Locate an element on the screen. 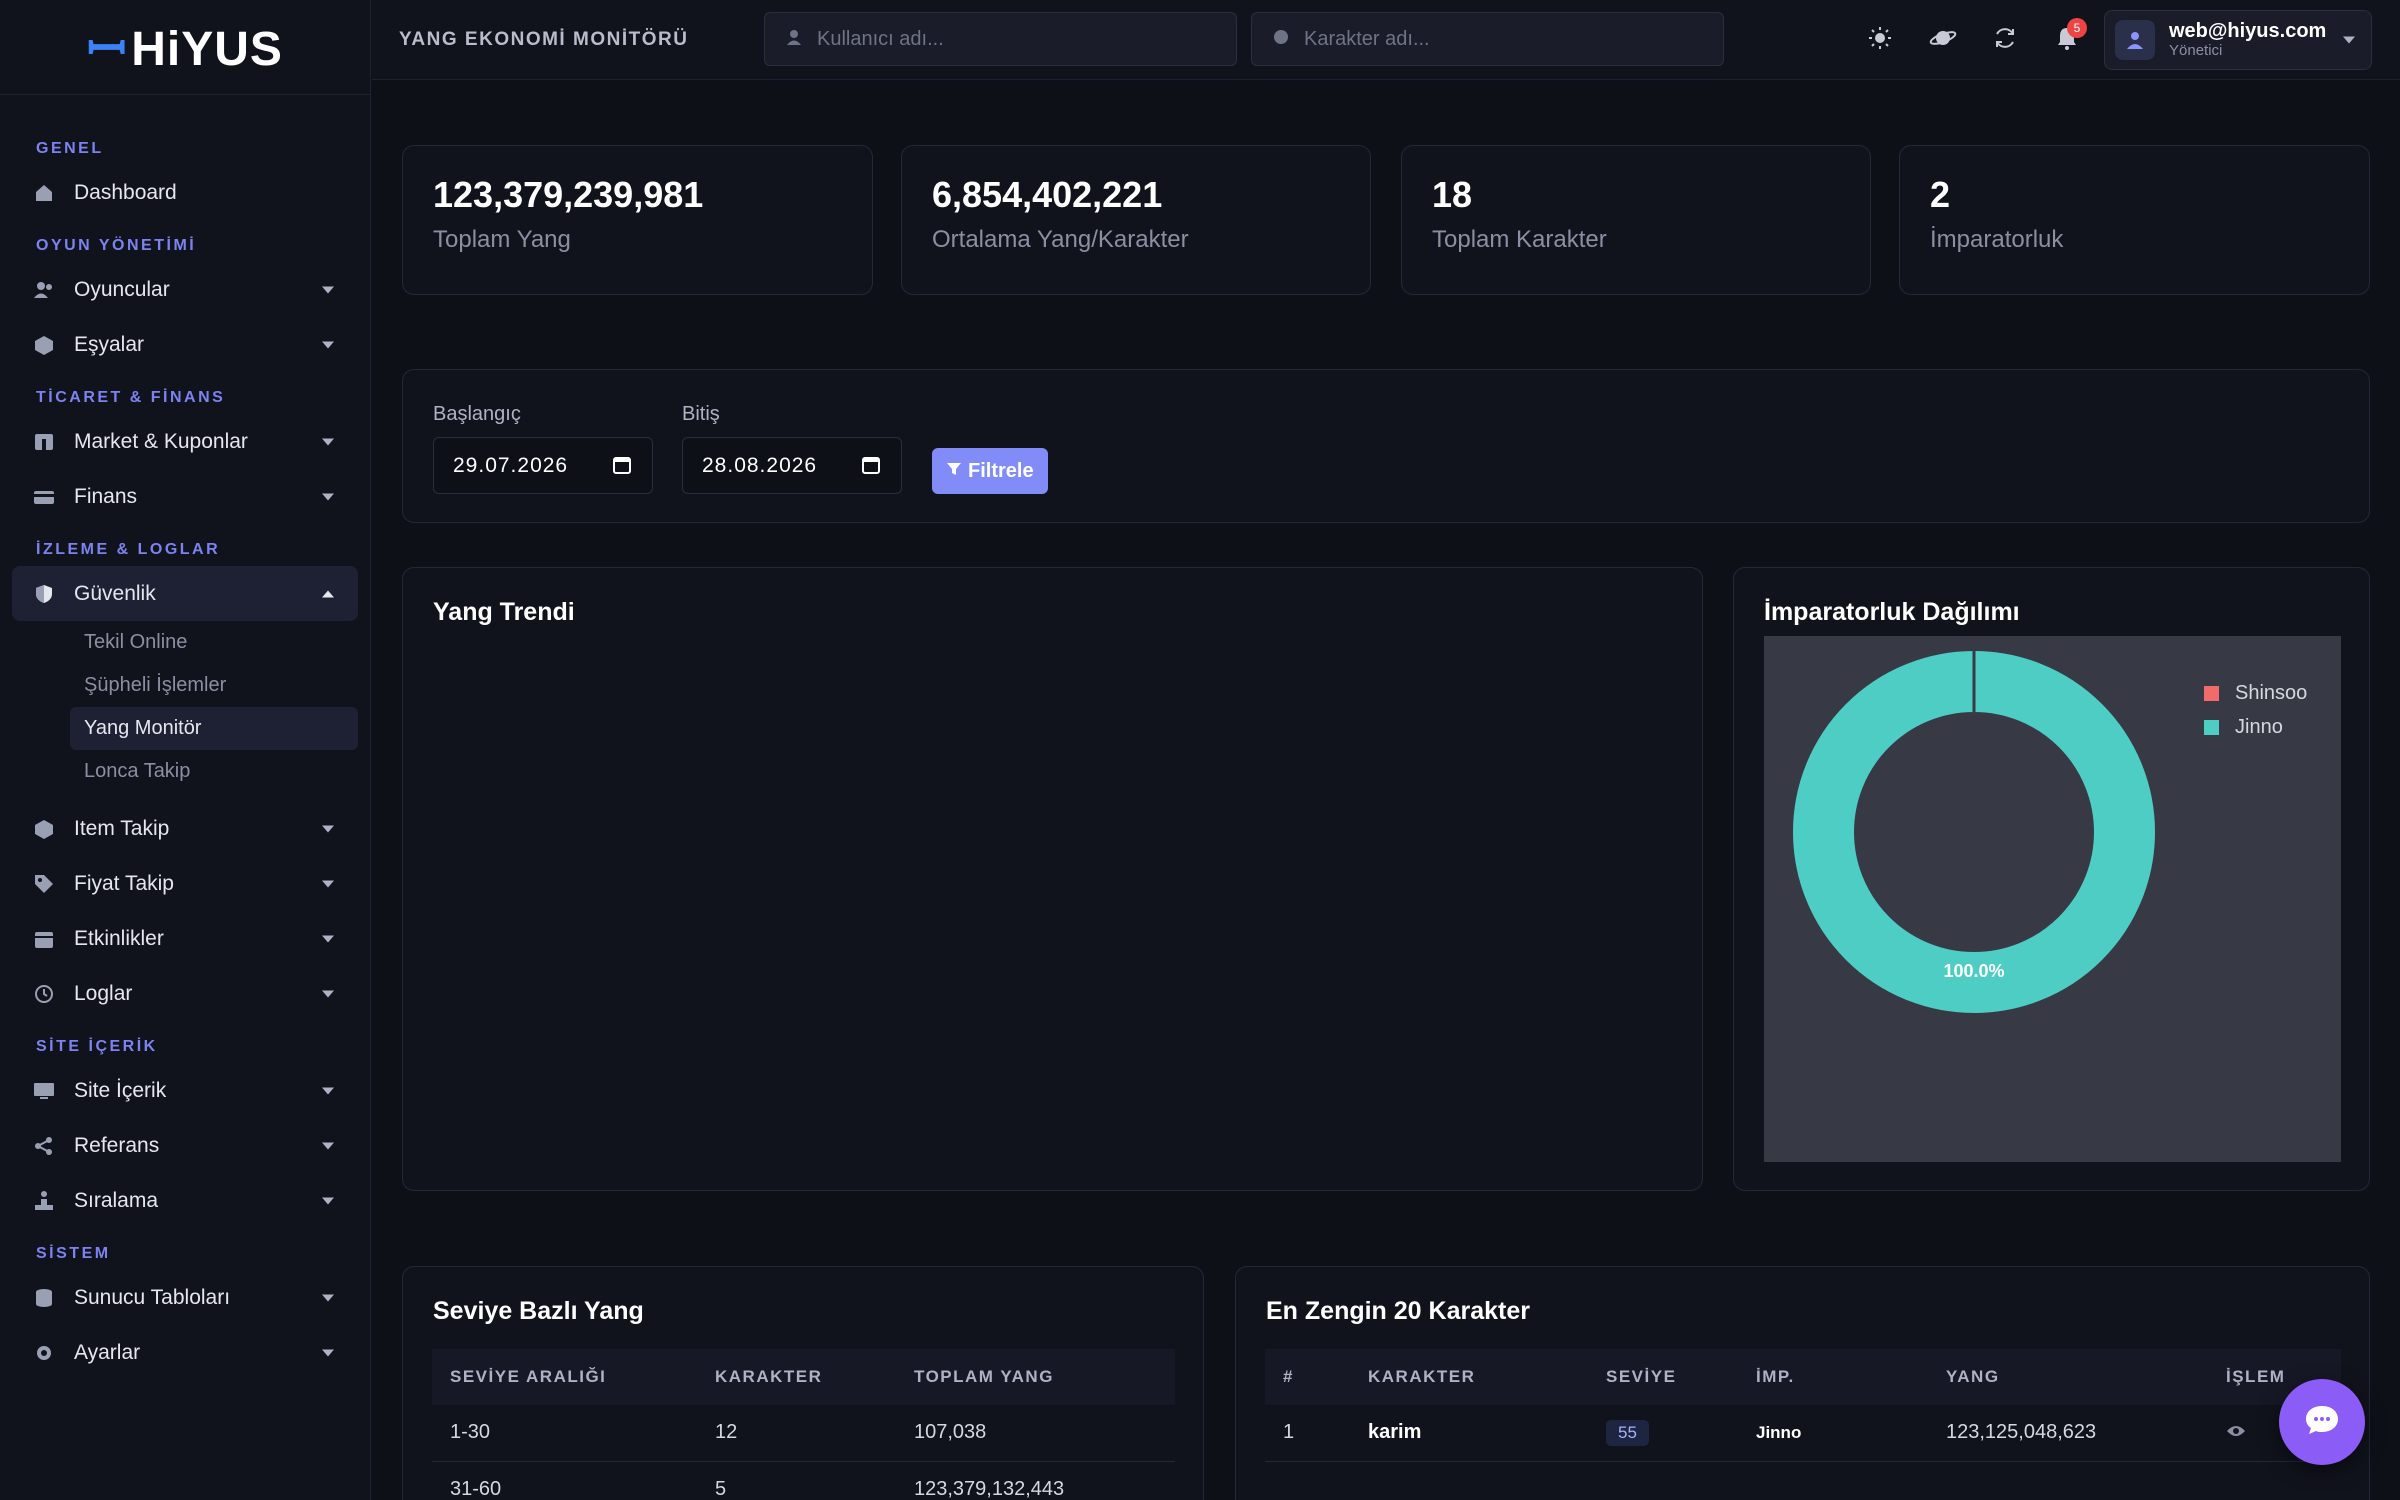  theme-toggle is located at coordinates (1880, 40).